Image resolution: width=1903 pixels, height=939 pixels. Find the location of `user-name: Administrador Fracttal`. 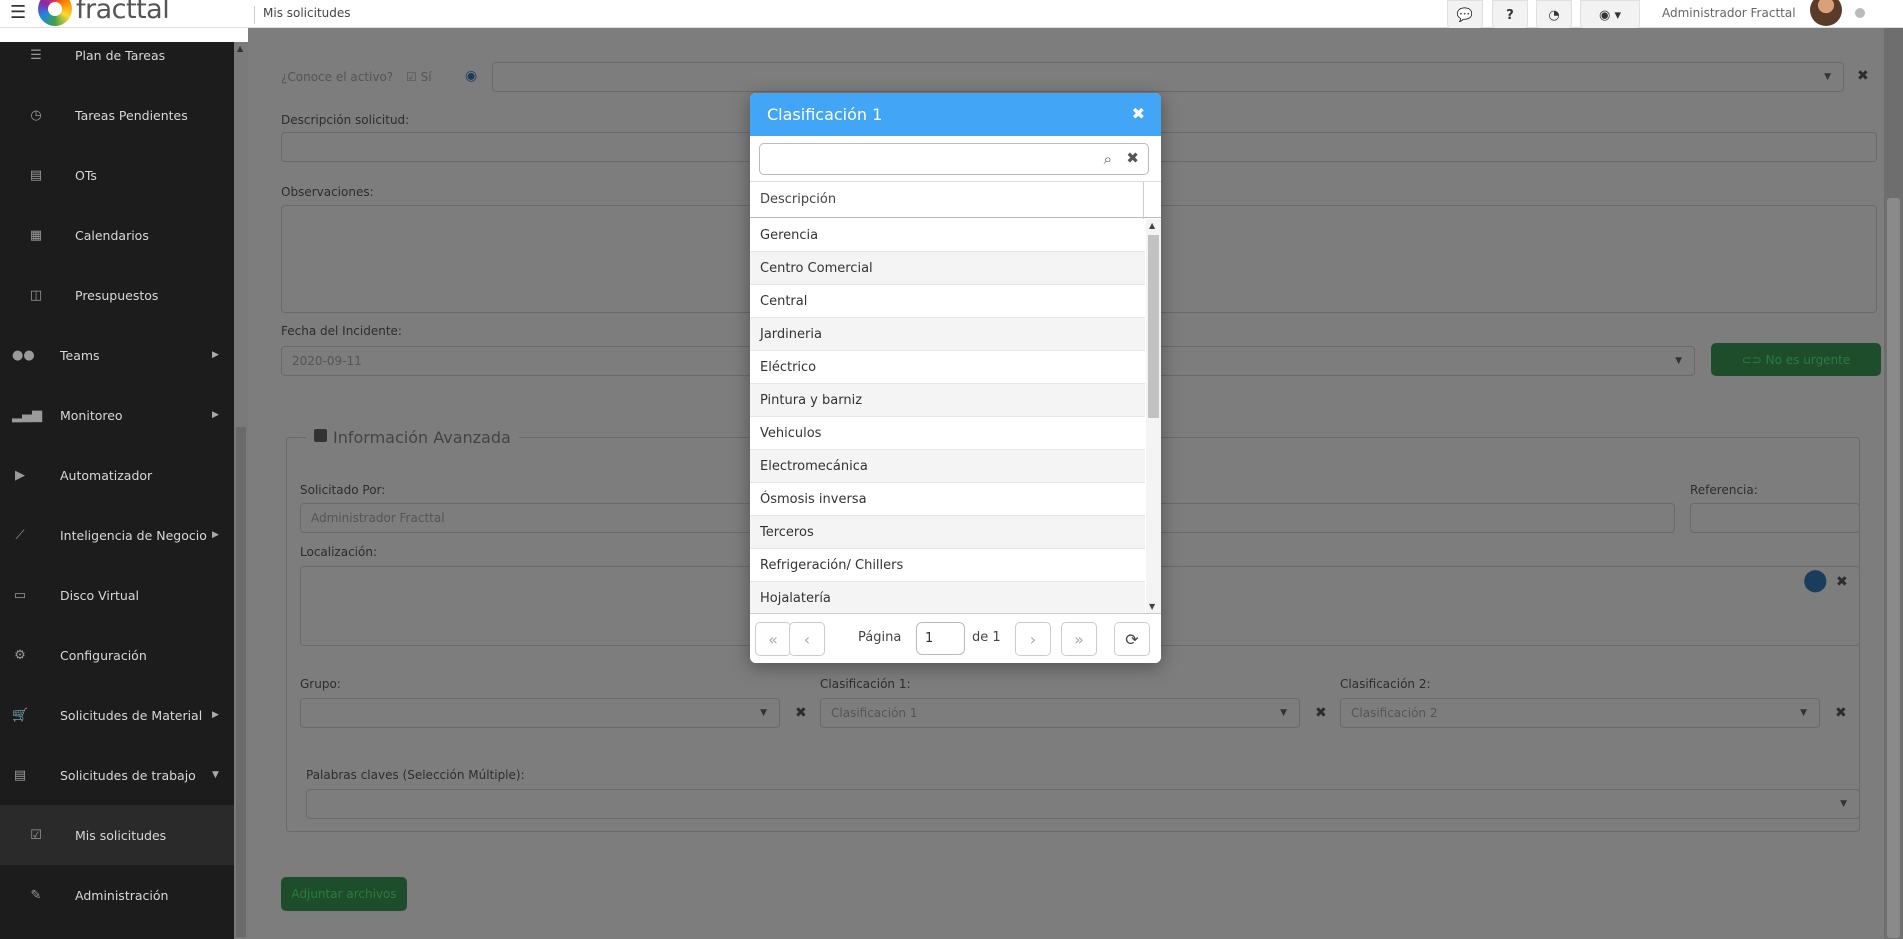

user-name: Administrador Fracttal is located at coordinates (1729, 13).